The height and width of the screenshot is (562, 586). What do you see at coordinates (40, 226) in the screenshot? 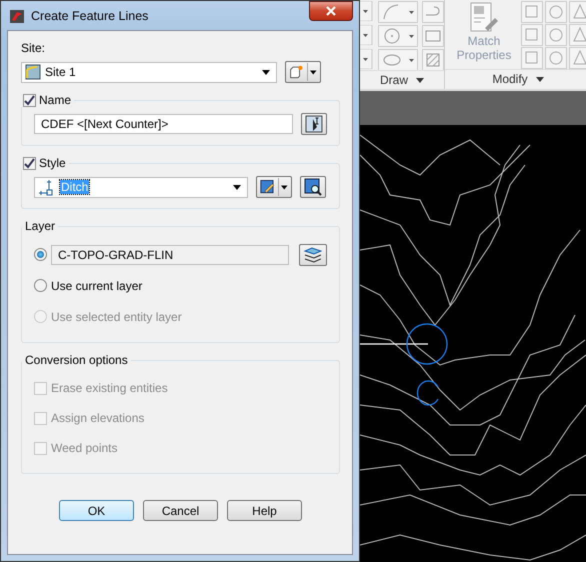
I see `layer-group-title: Layer` at bounding box center [40, 226].